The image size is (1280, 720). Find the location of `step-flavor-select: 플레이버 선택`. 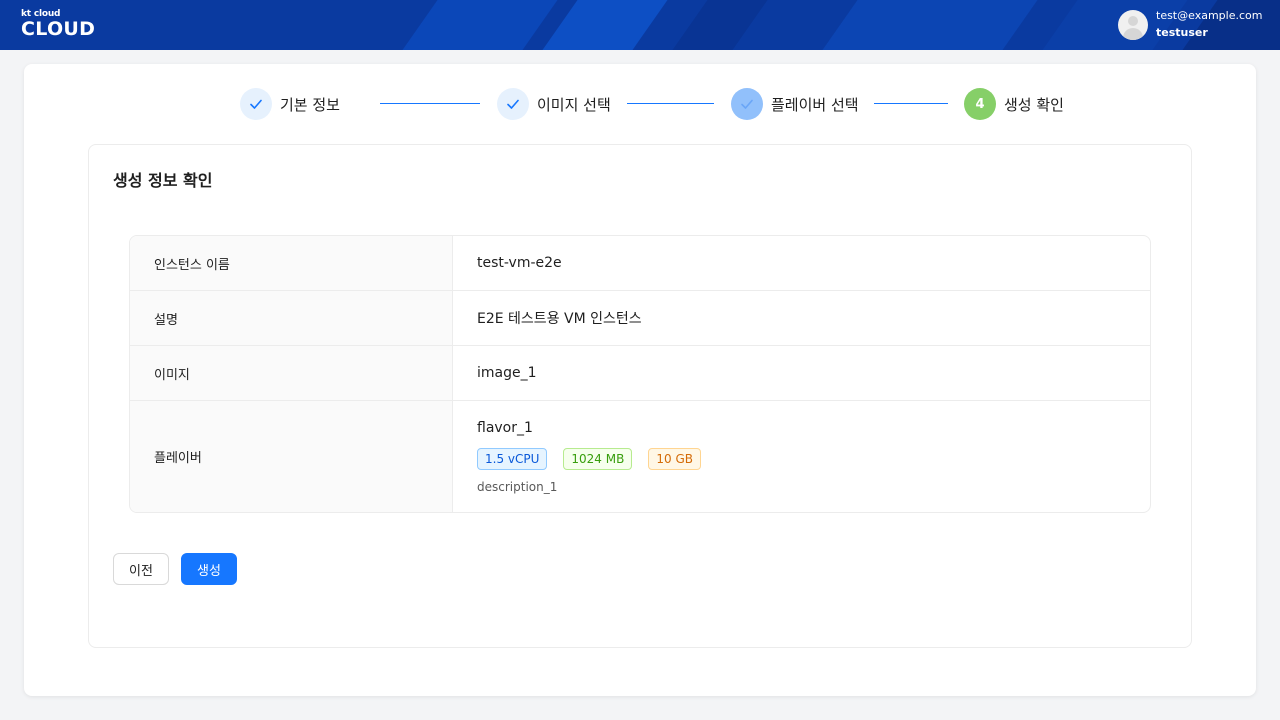

step-flavor-select: 플레이버 선택 is located at coordinates (795, 104).